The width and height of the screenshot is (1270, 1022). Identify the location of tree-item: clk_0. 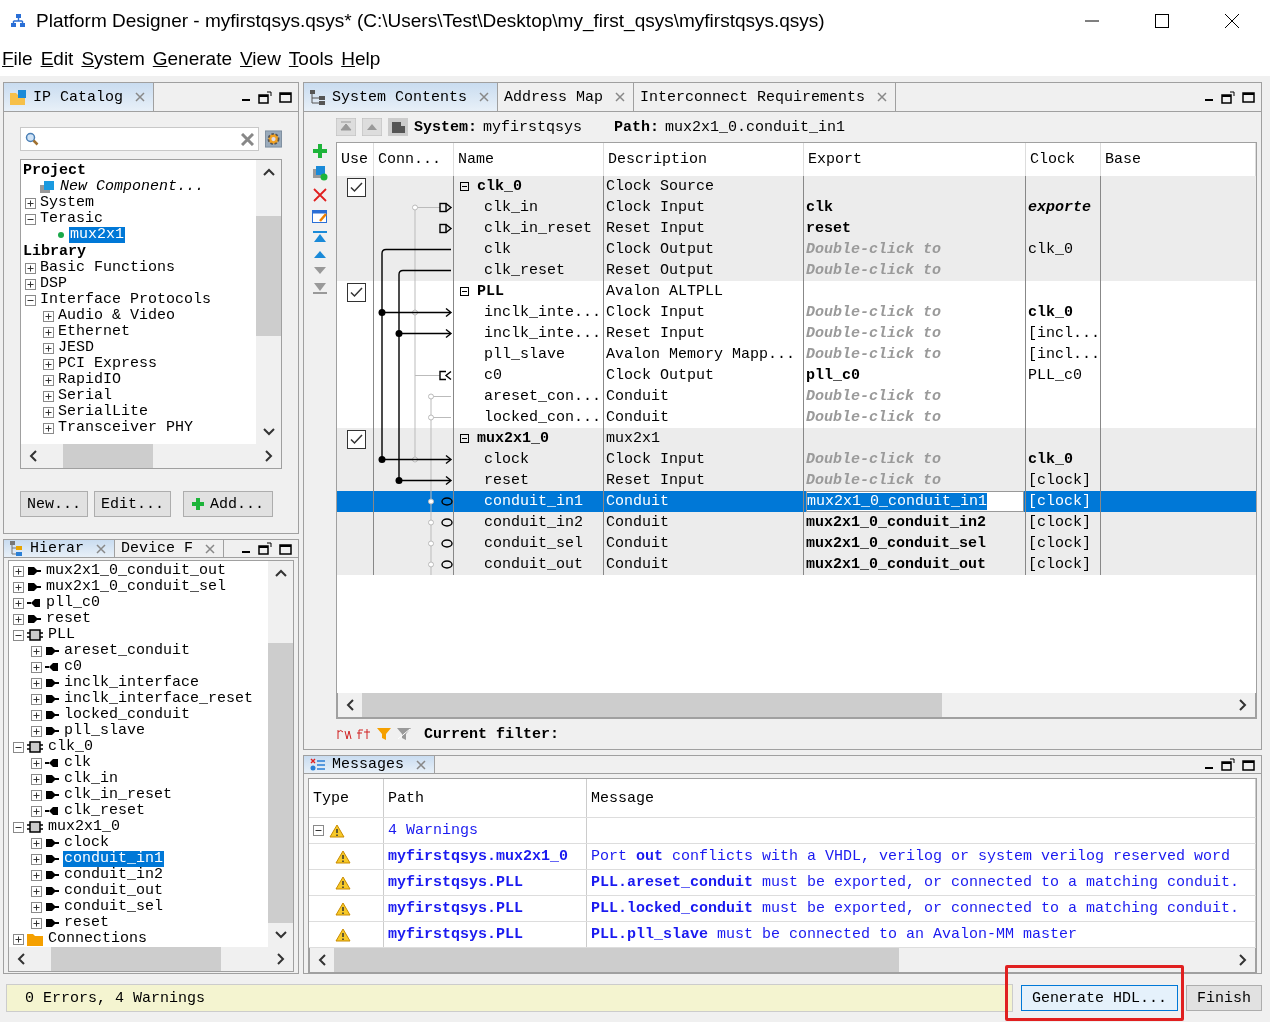
(70, 747).